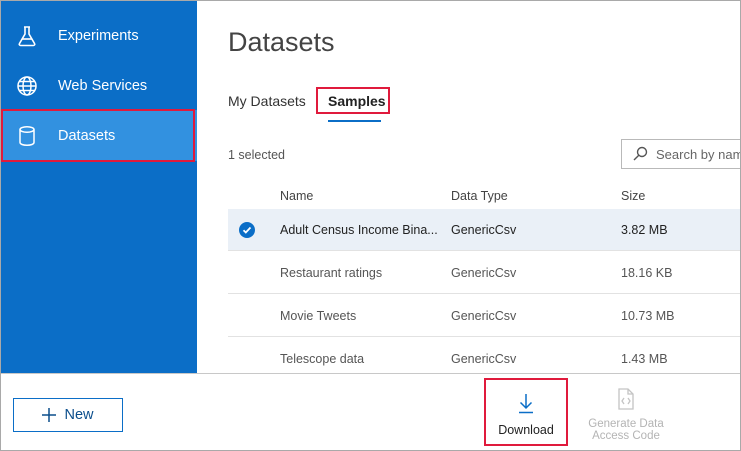 This screenshot has width=741, height=451. What do you see at coordinates (644, 359) in the screenshot?
I see `cell-size: 1.43 MB` at bounding box center [644, 359].